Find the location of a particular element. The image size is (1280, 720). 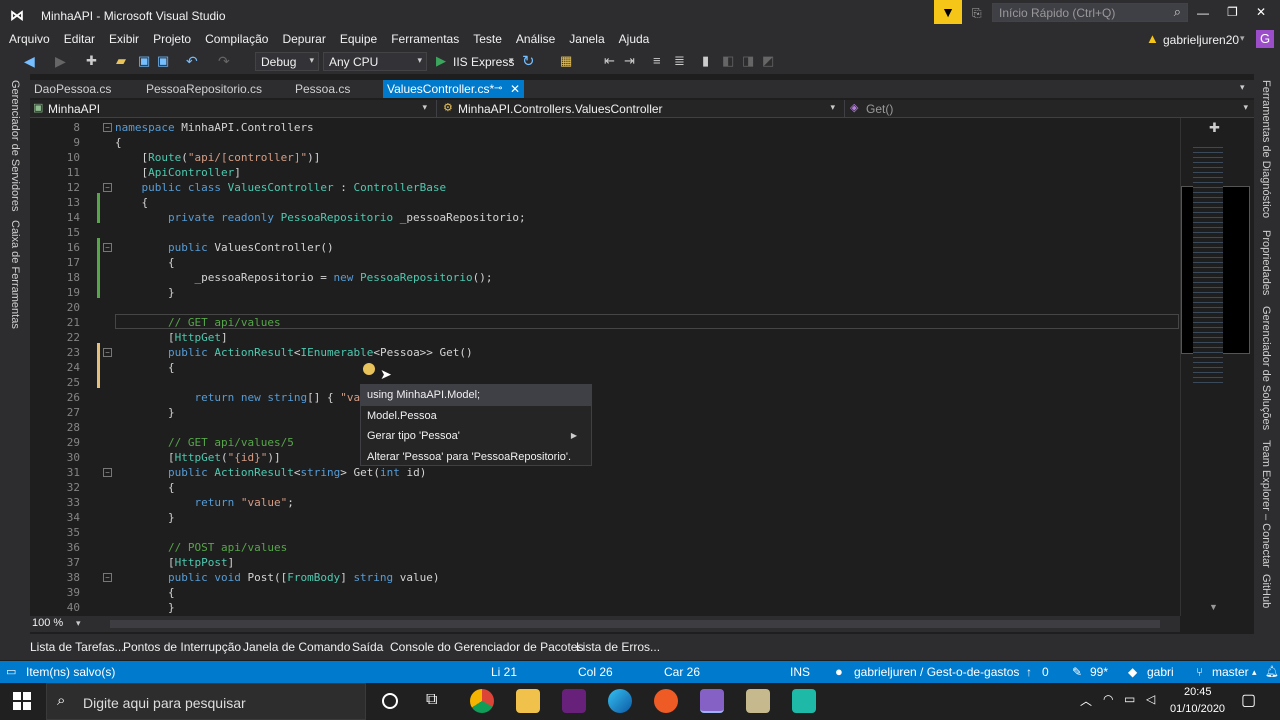

code-line: 16 public ValuesController() is located at coordinates (605, 247).